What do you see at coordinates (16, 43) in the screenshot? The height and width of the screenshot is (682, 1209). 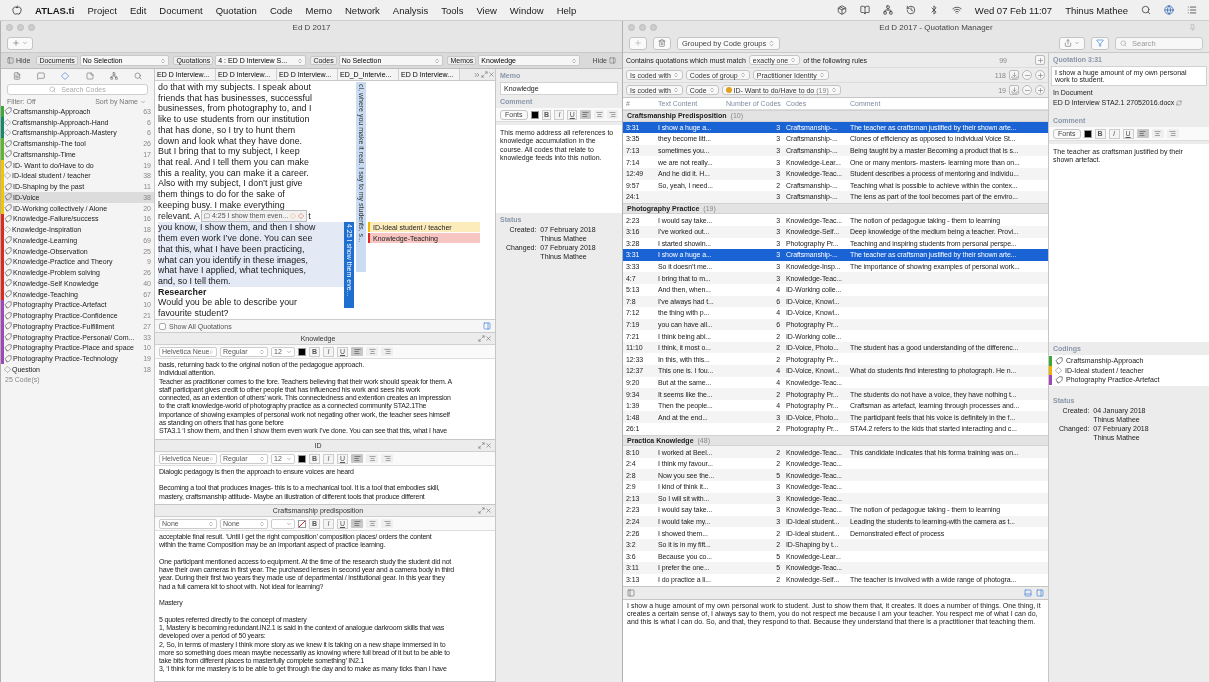 I see `plus-icon` at bounding box center [16, 43].